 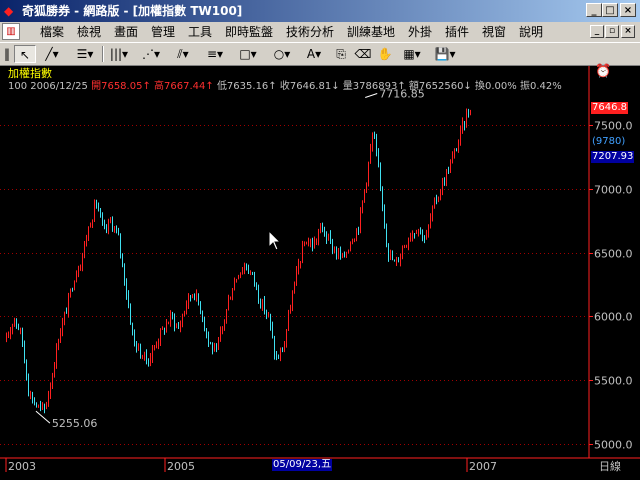 I want to click on time-tick-label: 2007, so click(x=483, y=466).